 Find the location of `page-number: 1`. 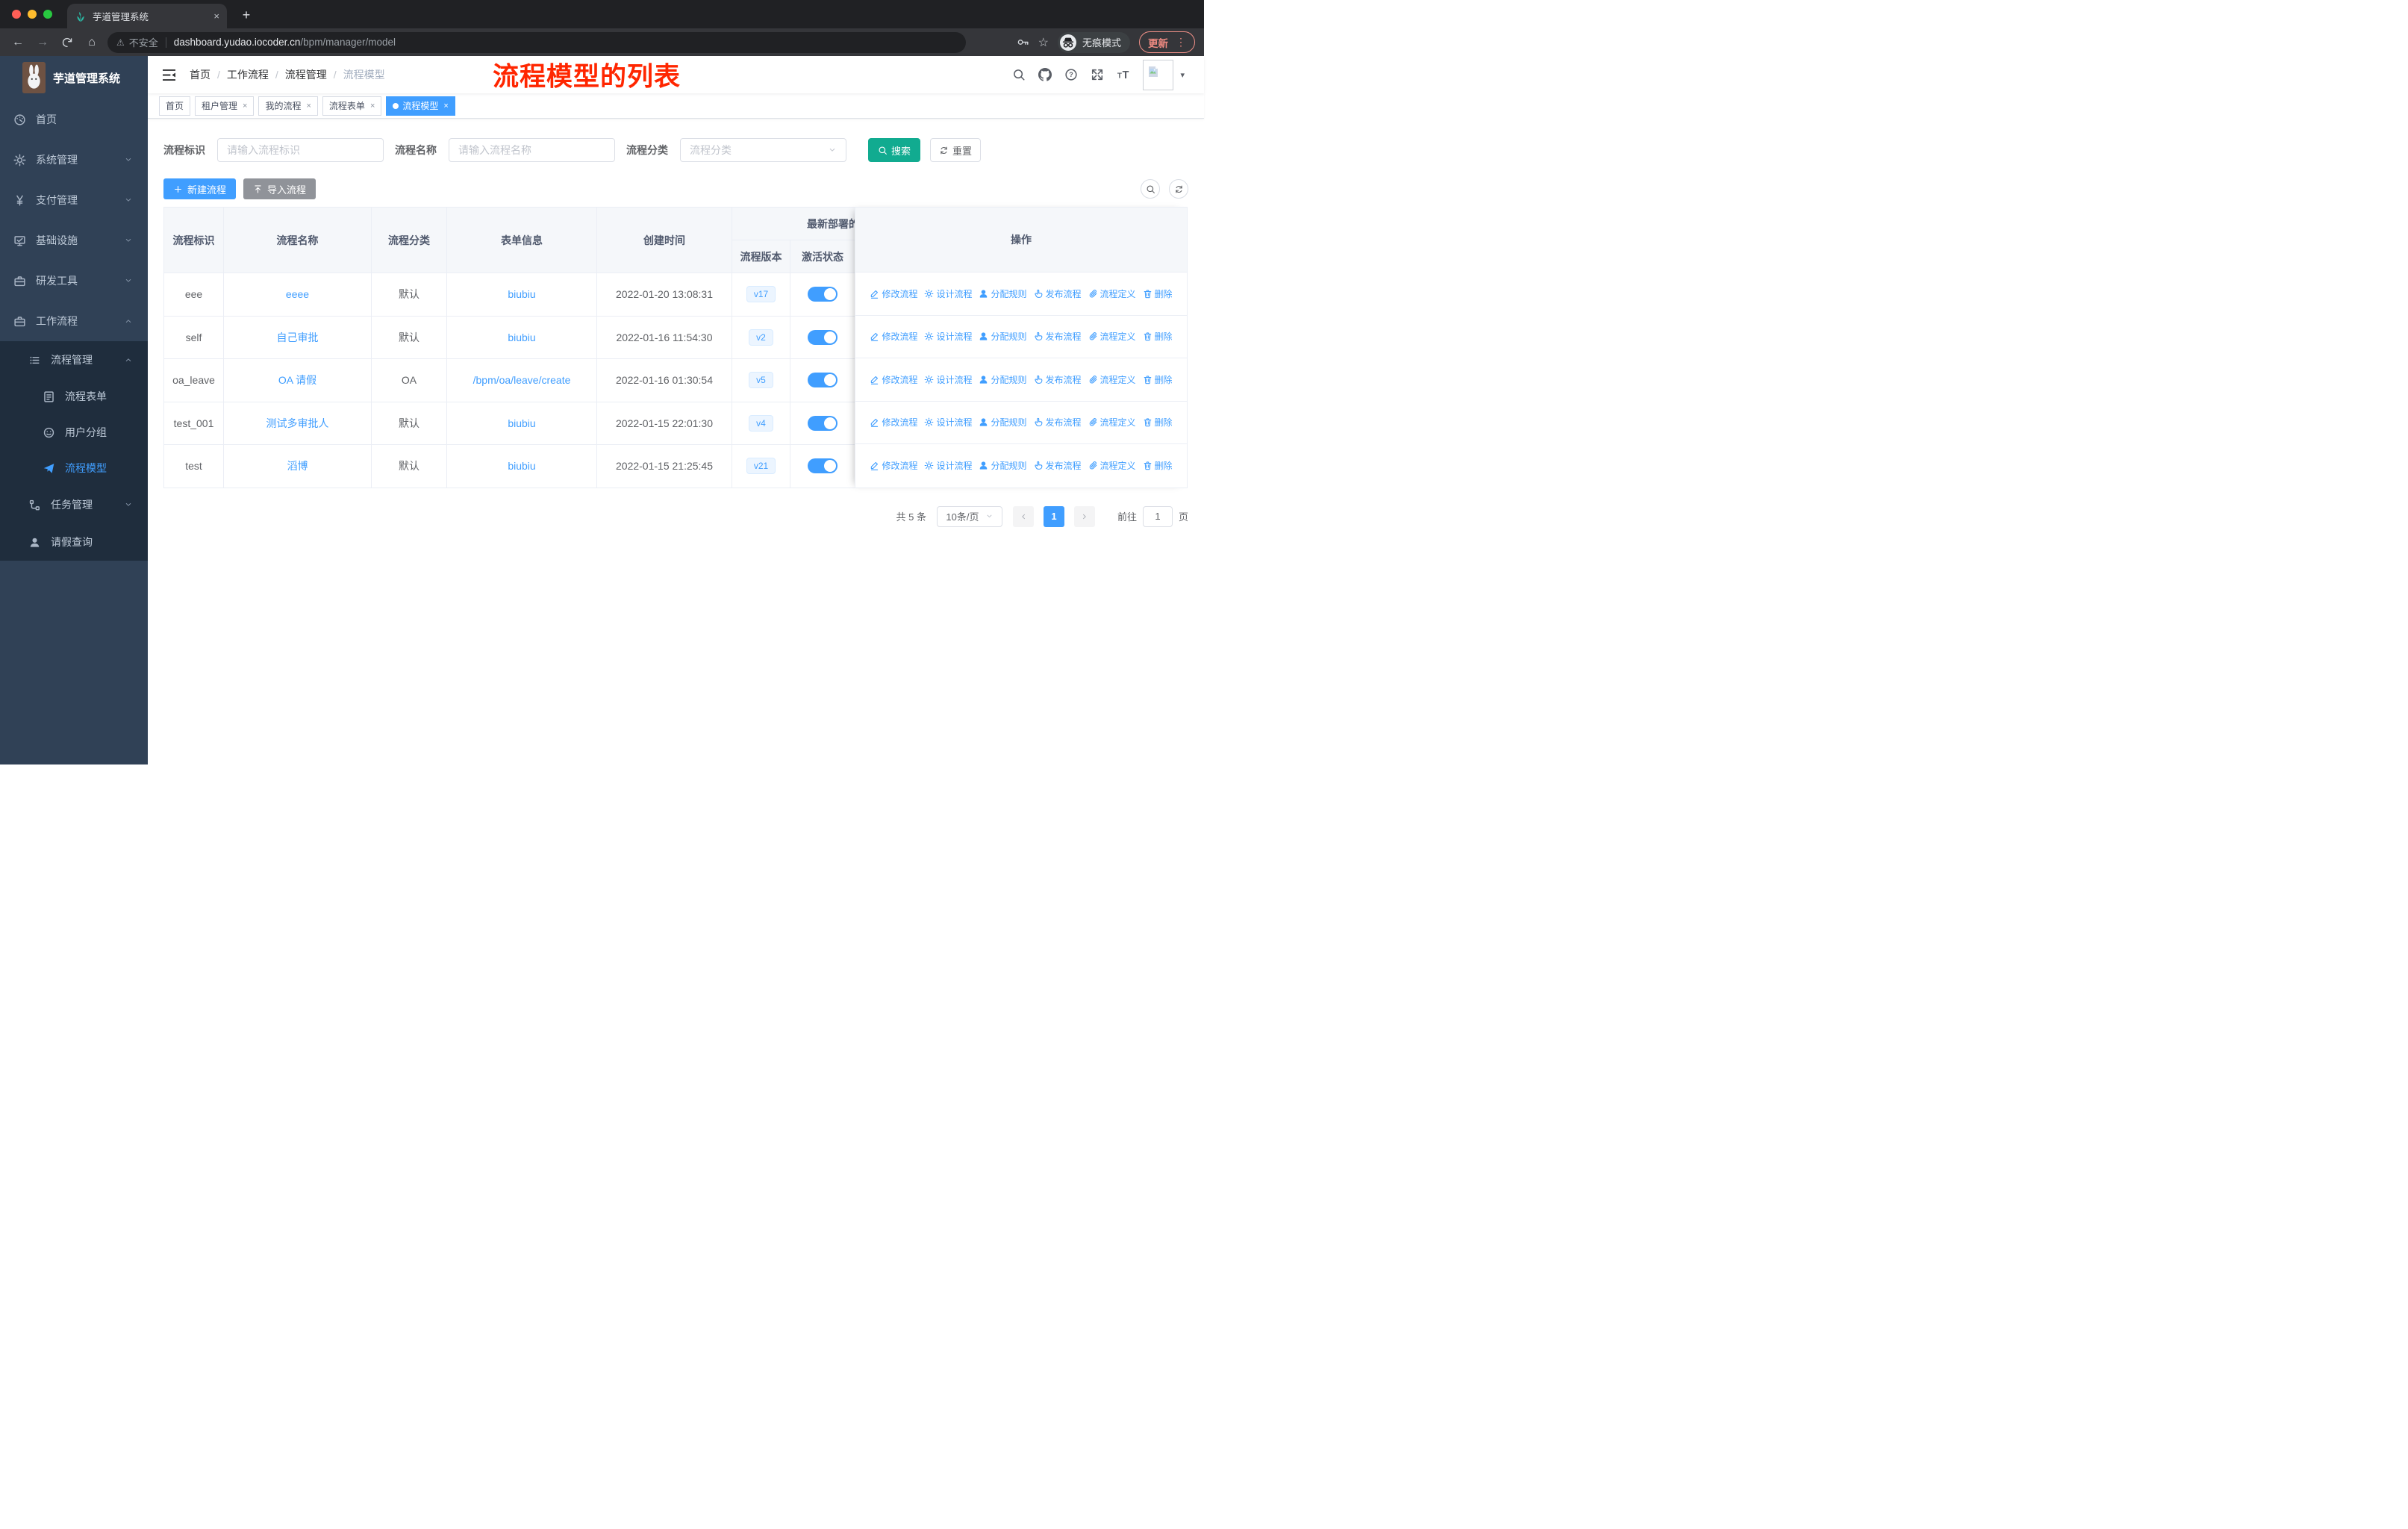

page-number: 1 is located at coordinates (1053, 516).